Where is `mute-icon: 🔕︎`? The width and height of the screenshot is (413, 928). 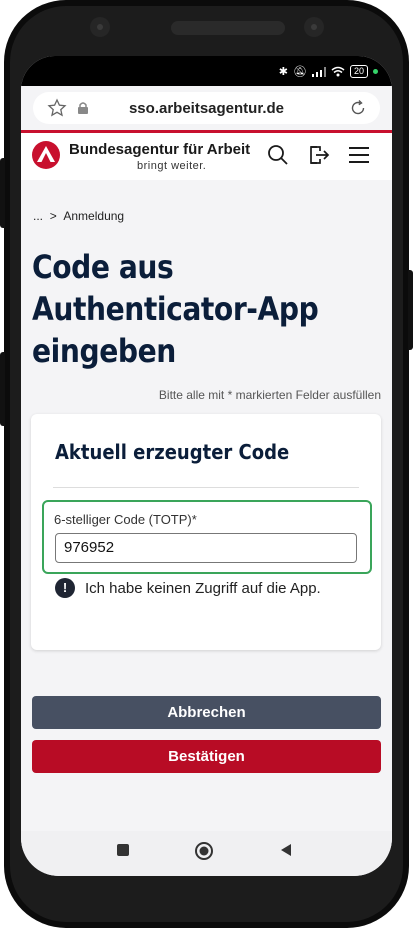 mute-icon: 🔕︎ is located at coordinates (300, 72).